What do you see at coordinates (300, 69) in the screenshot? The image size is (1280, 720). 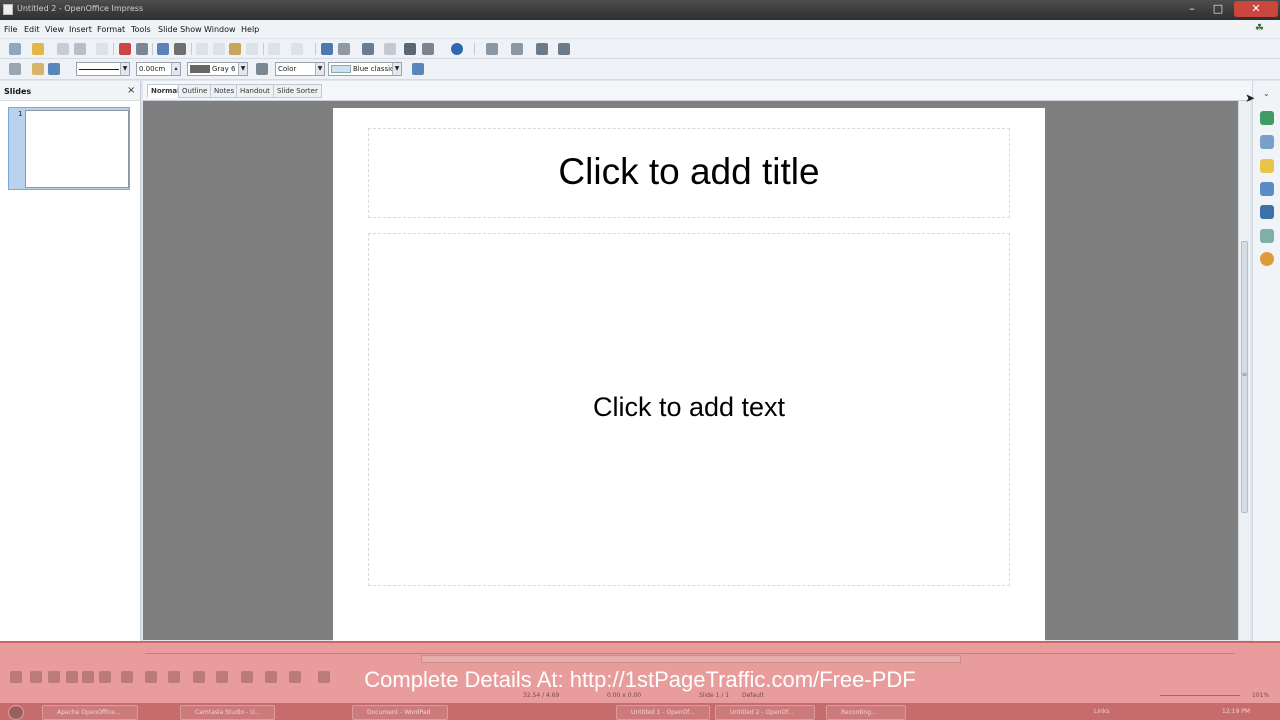 I see `area-style-select: Color ▼` at bounding box center [300, 69].